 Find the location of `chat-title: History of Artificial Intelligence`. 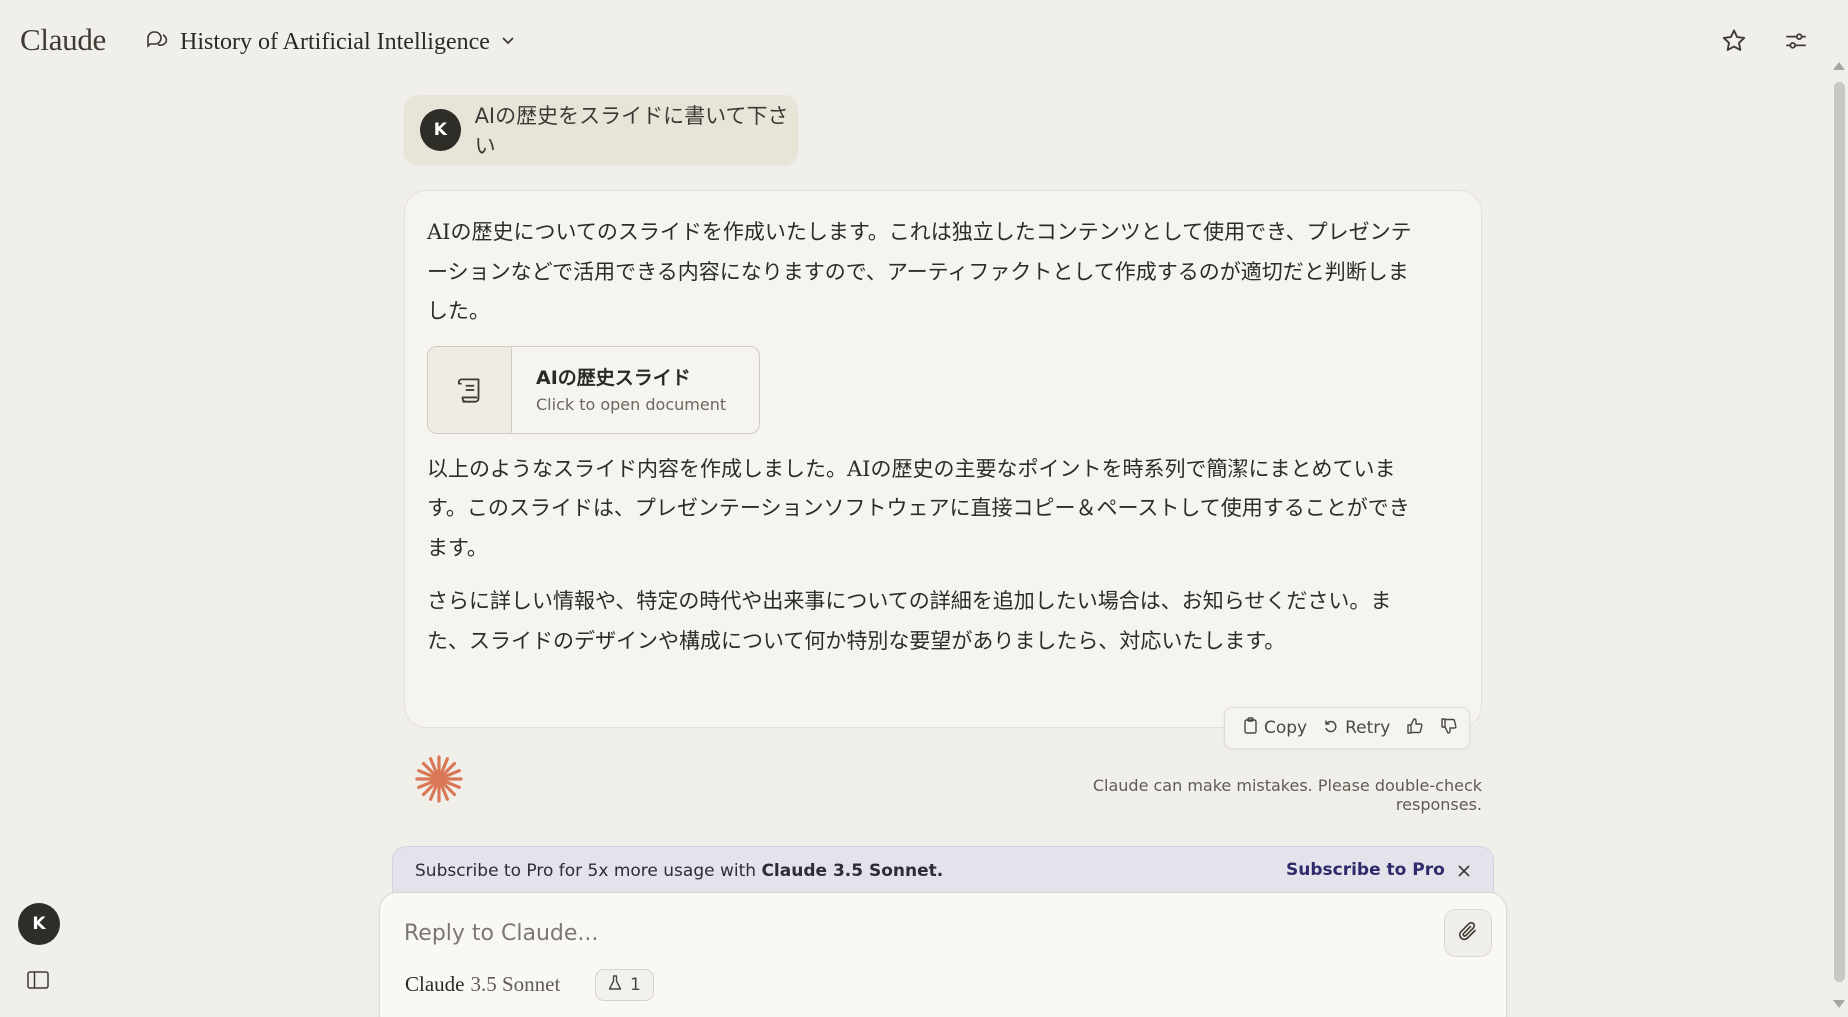

chat-title: History of Artificial Intelligence is located at coordinates (335, 41).